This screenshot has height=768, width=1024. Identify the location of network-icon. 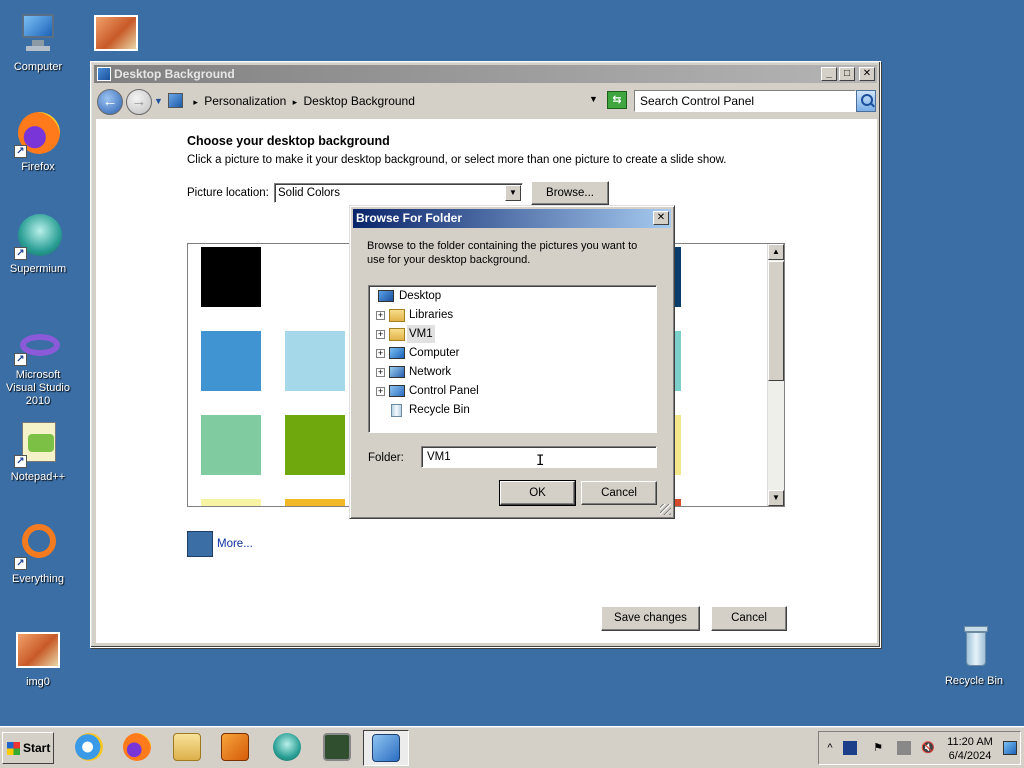
(397, 372).